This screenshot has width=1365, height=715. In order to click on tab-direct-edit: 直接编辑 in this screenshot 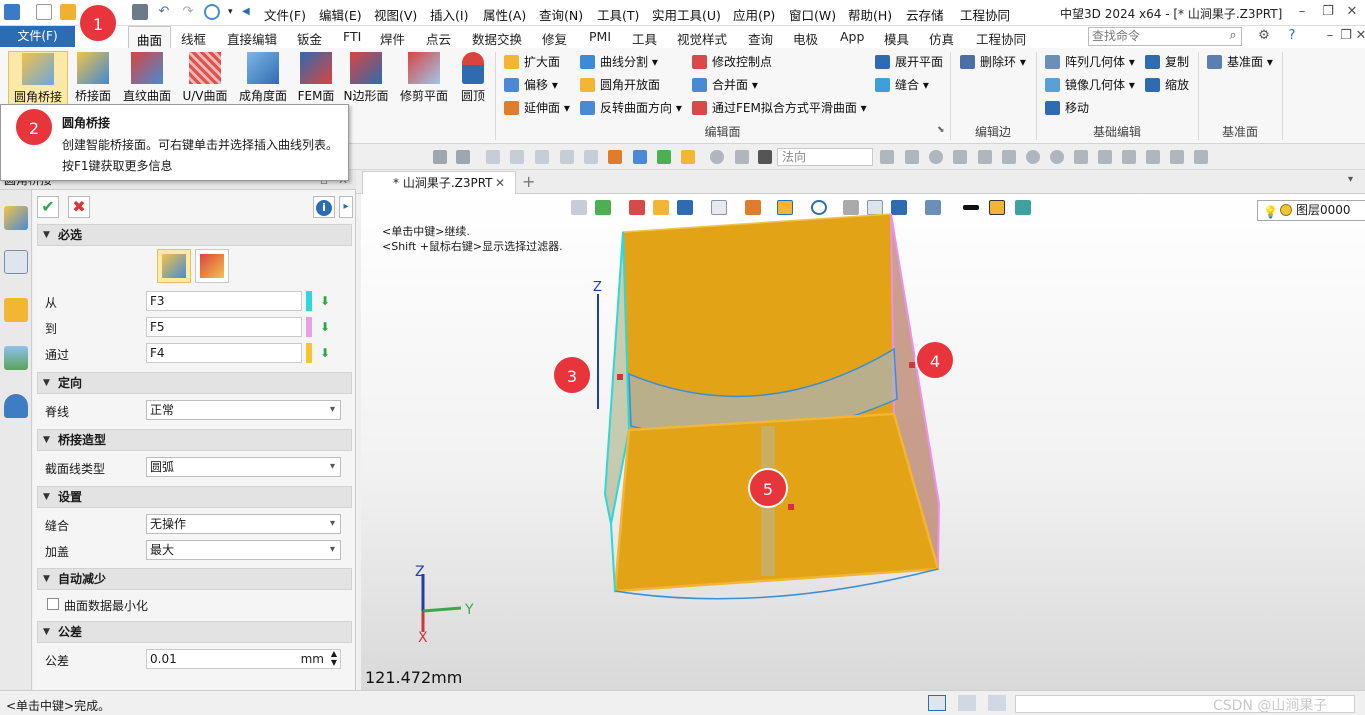, I will do `click(252, 38)`.